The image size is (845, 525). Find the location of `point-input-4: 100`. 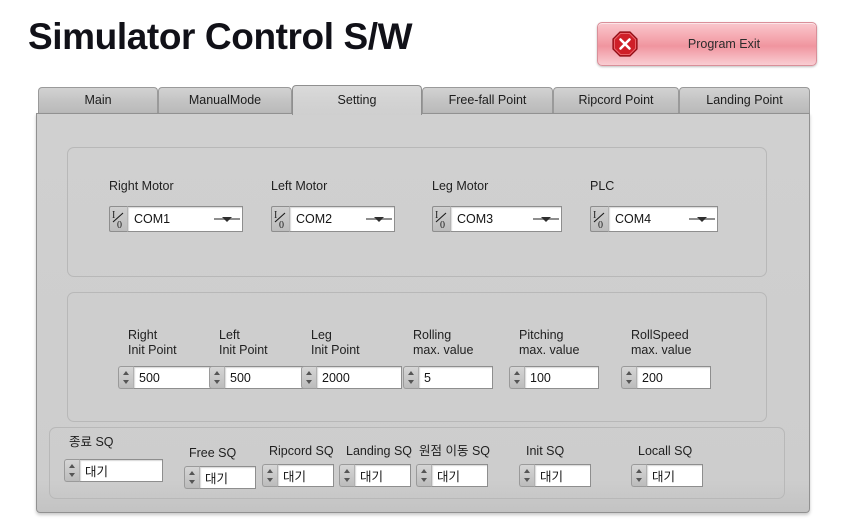

point-input-4: 100 is located at coordinates (554, 377).